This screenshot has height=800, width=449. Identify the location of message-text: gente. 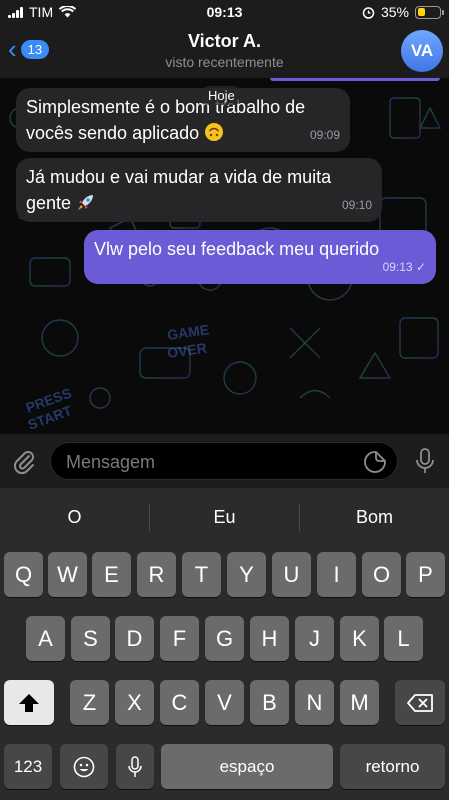
(49, 203).